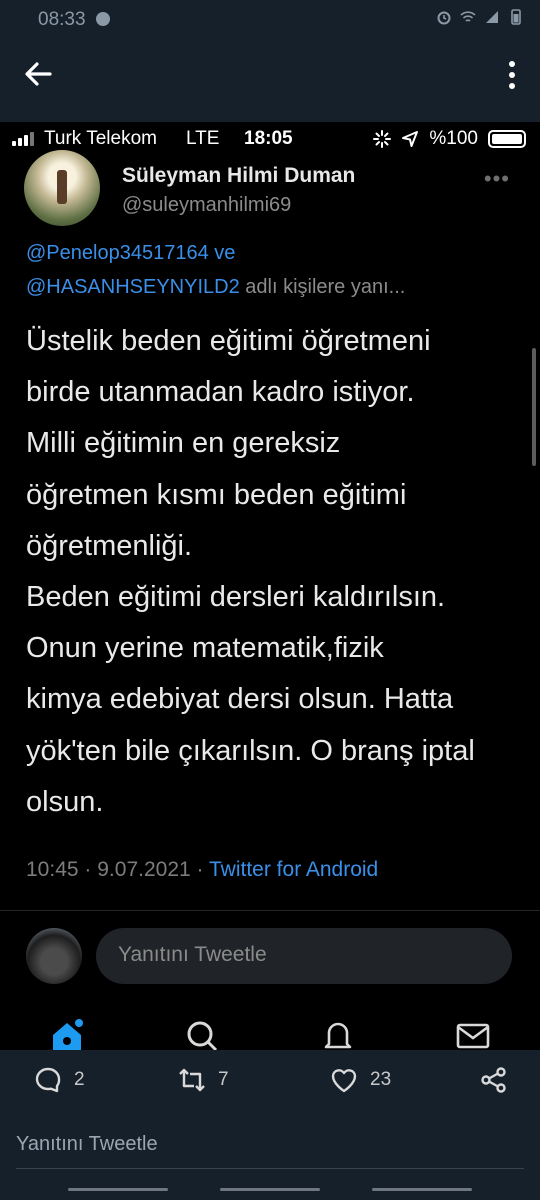  Describe the element at coordinates (512, 75) in the screenshot. I see `more-vertical-icon` at that location.